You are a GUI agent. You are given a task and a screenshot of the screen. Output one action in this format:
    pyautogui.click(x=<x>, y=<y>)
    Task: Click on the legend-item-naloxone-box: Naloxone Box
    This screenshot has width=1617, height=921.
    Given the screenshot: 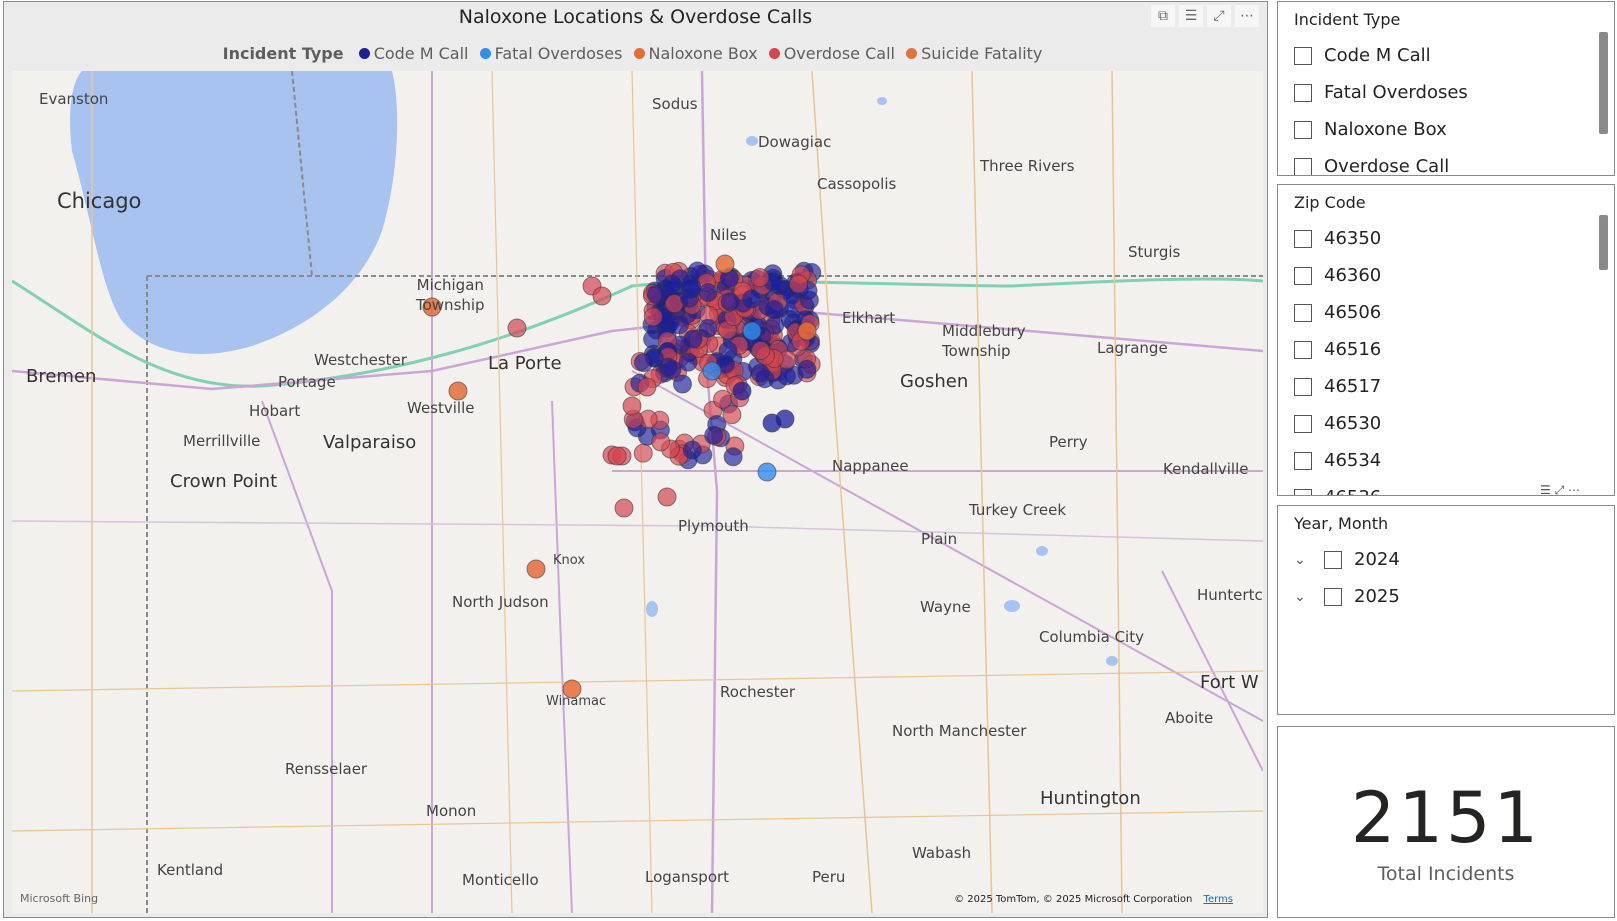 What is the action you would take?
    pyautogui.click(x=695, y=53)
    